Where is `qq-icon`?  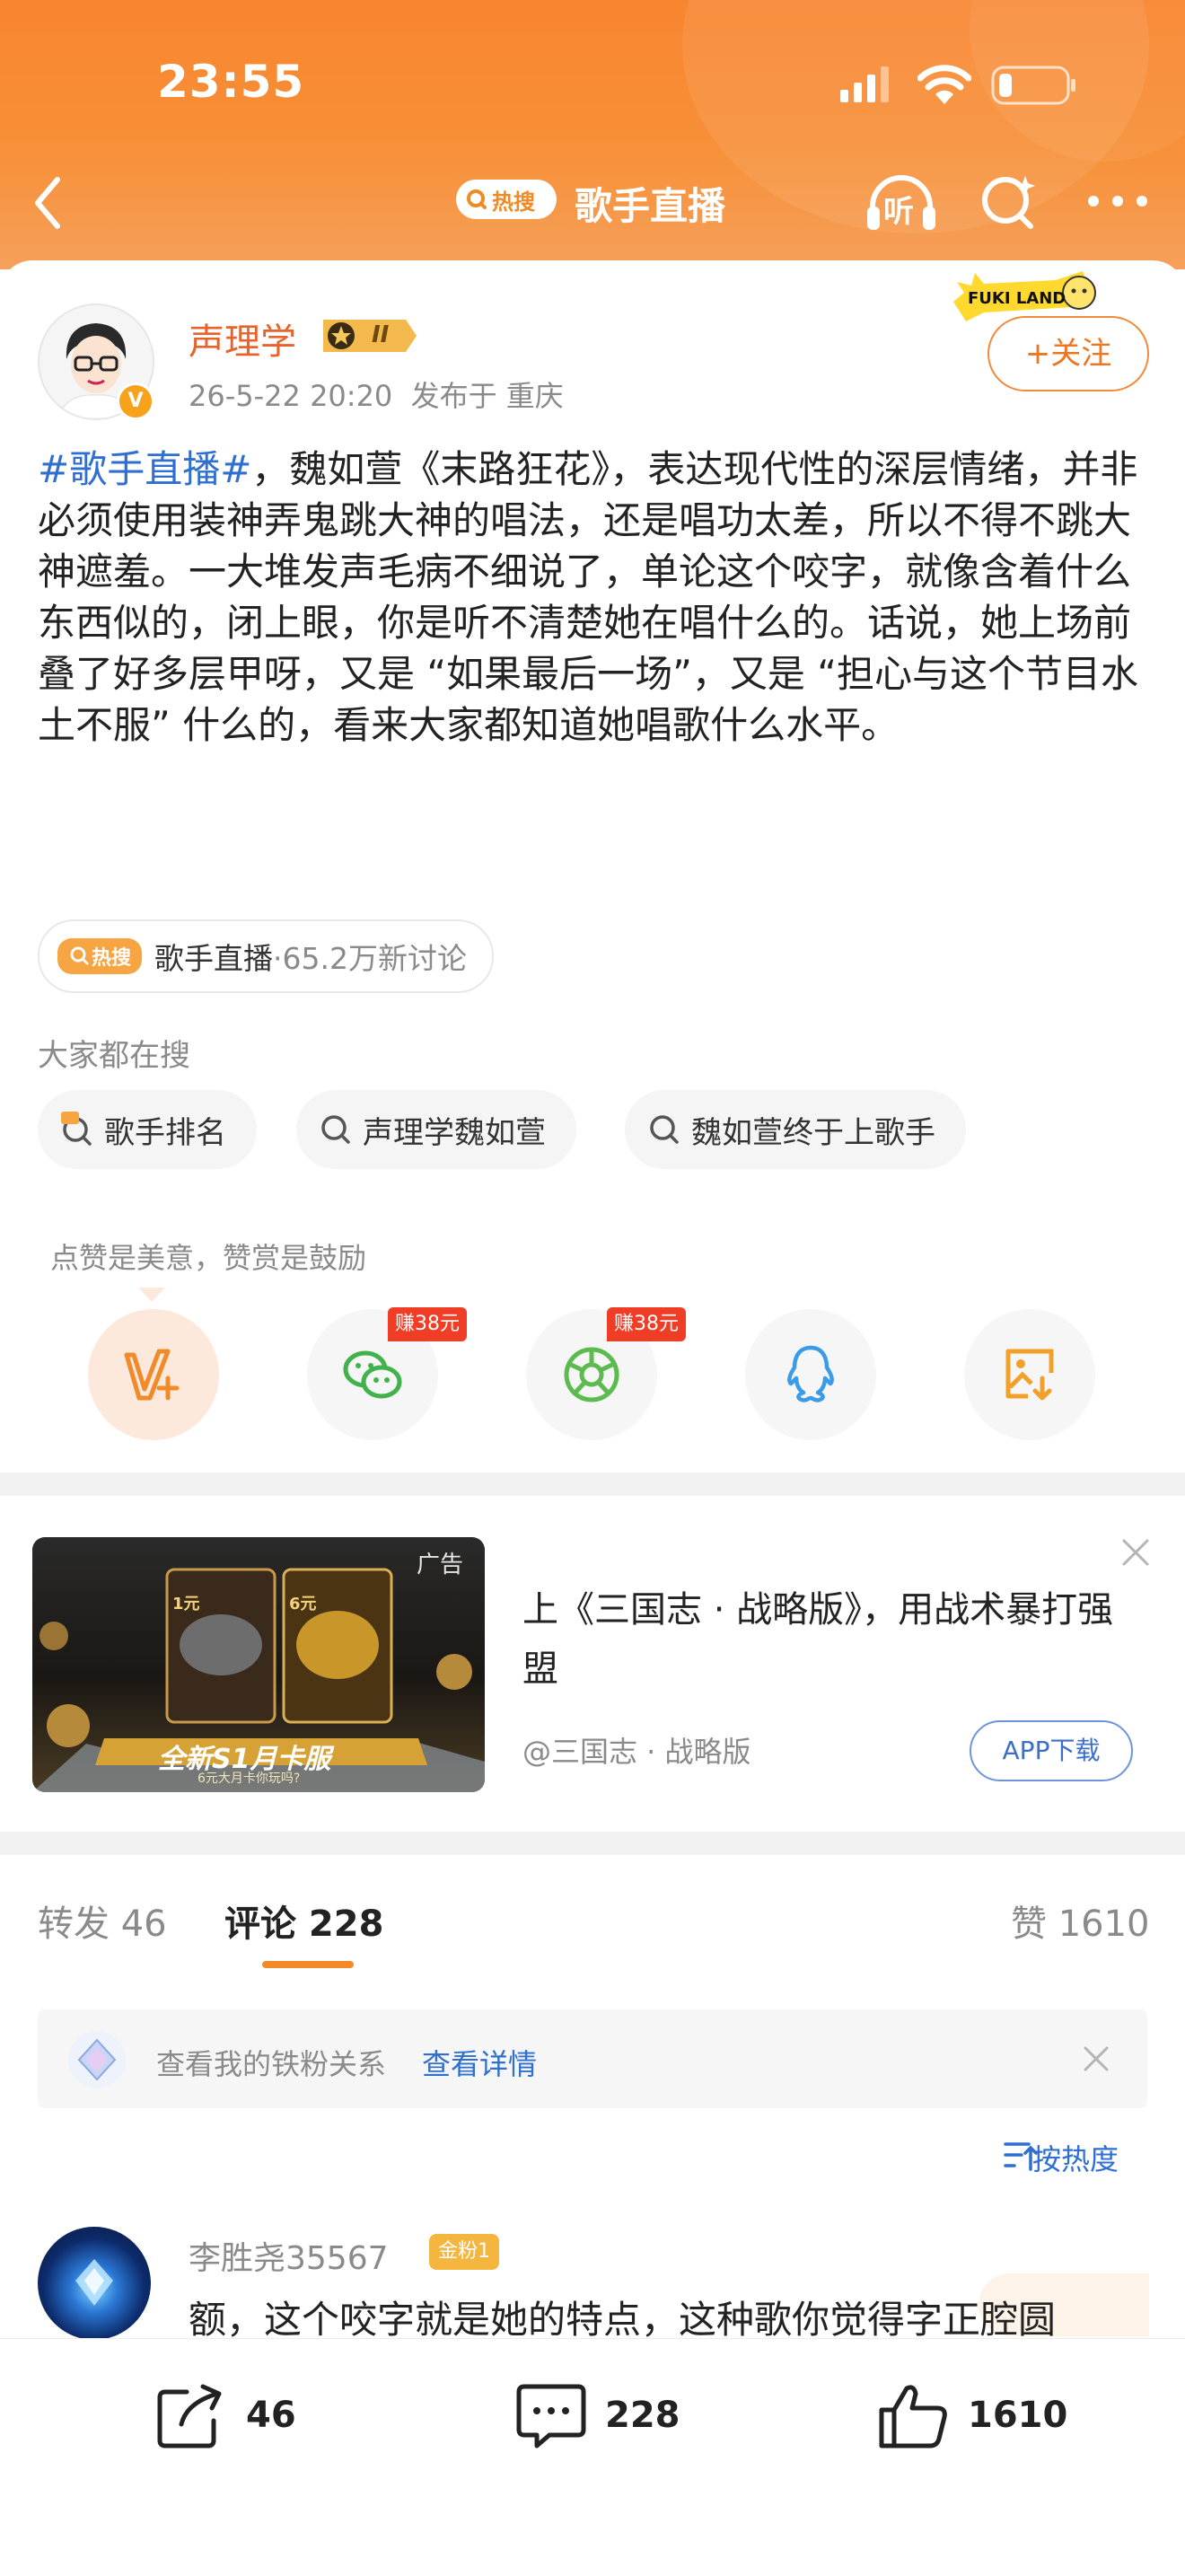
qq-icon is located at coordinates (810, 1374).